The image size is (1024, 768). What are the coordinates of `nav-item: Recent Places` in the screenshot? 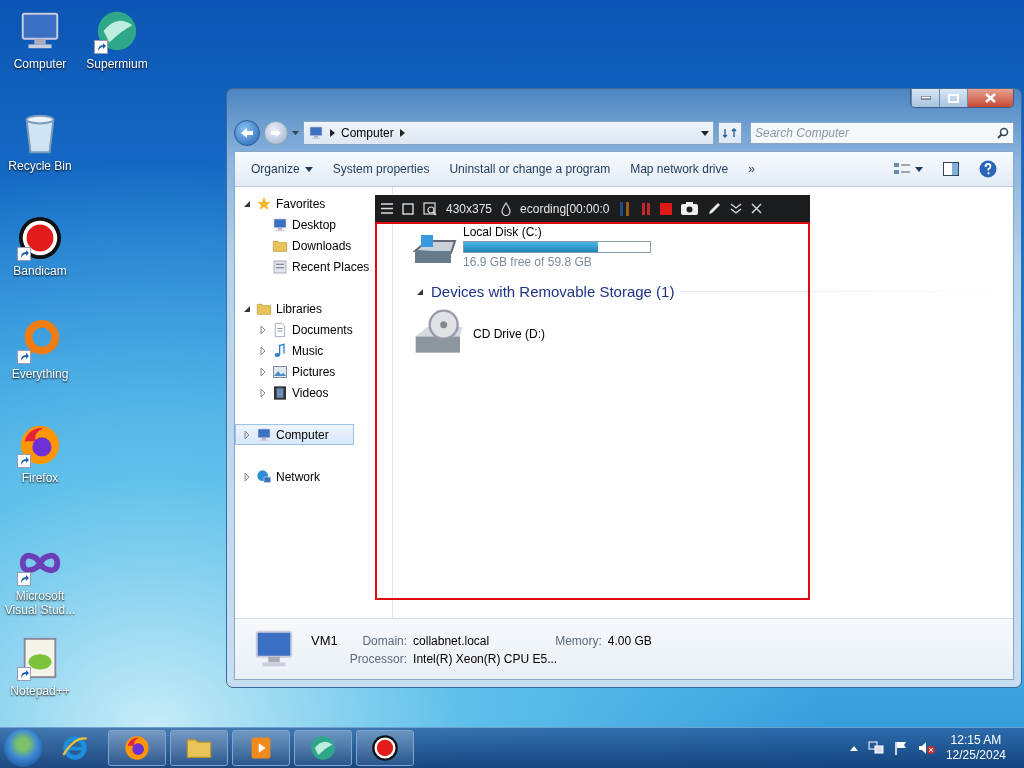 It's located at (306, 266).